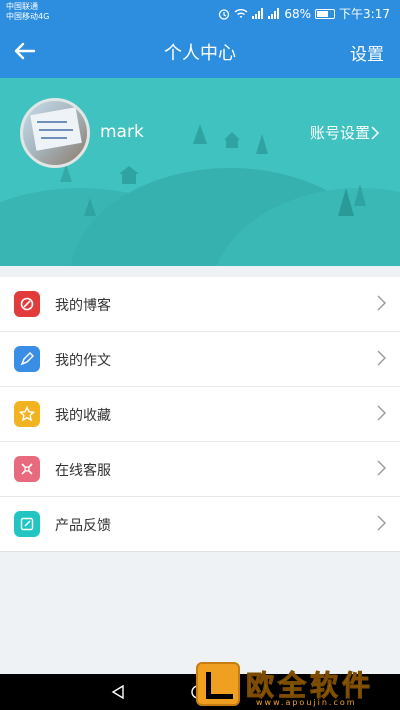 This screenshot has height=710, width=400. I want to click on clock: 下午3:17, so click(364, 14).